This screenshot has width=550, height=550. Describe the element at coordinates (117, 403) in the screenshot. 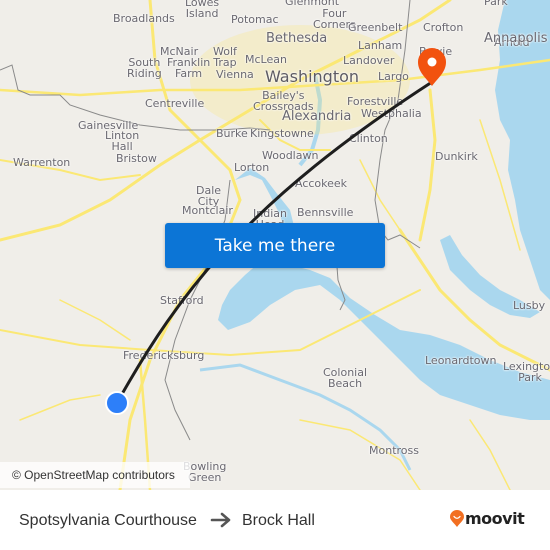

I see `origin-marker` at that location.